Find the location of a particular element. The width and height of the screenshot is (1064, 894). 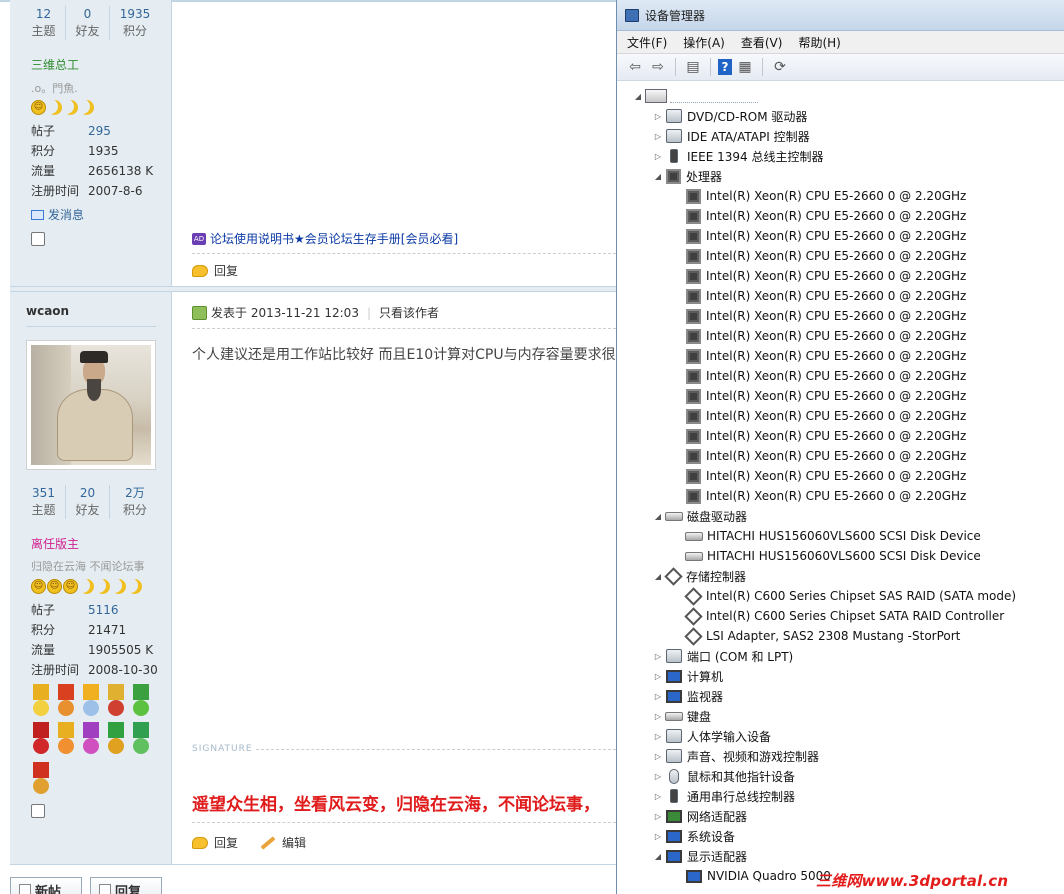

user2-rank: 离任版主 is located at coordinates (55, 543).